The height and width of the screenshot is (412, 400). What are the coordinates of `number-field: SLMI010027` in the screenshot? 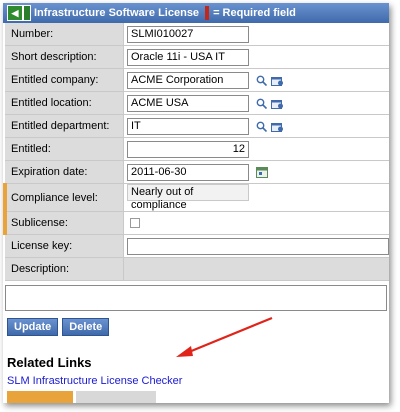 It's located at (188, 34).